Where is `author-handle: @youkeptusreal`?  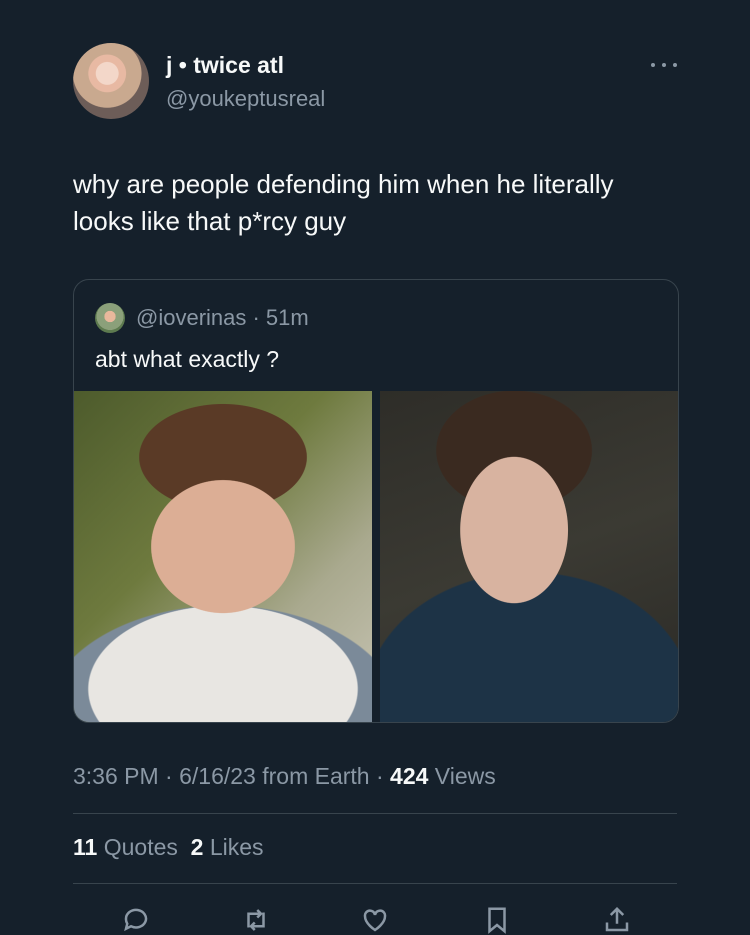
author-handle: @youkeptusreal is located at coordinates (245, 99).